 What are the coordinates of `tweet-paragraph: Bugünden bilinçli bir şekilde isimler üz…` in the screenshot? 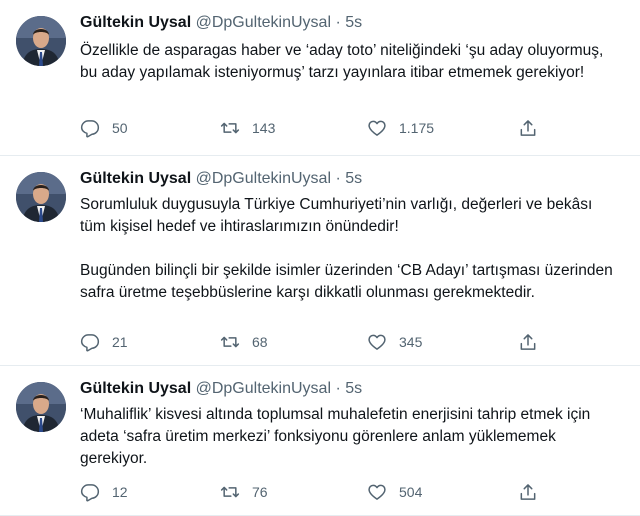 It's located at (346, 281).